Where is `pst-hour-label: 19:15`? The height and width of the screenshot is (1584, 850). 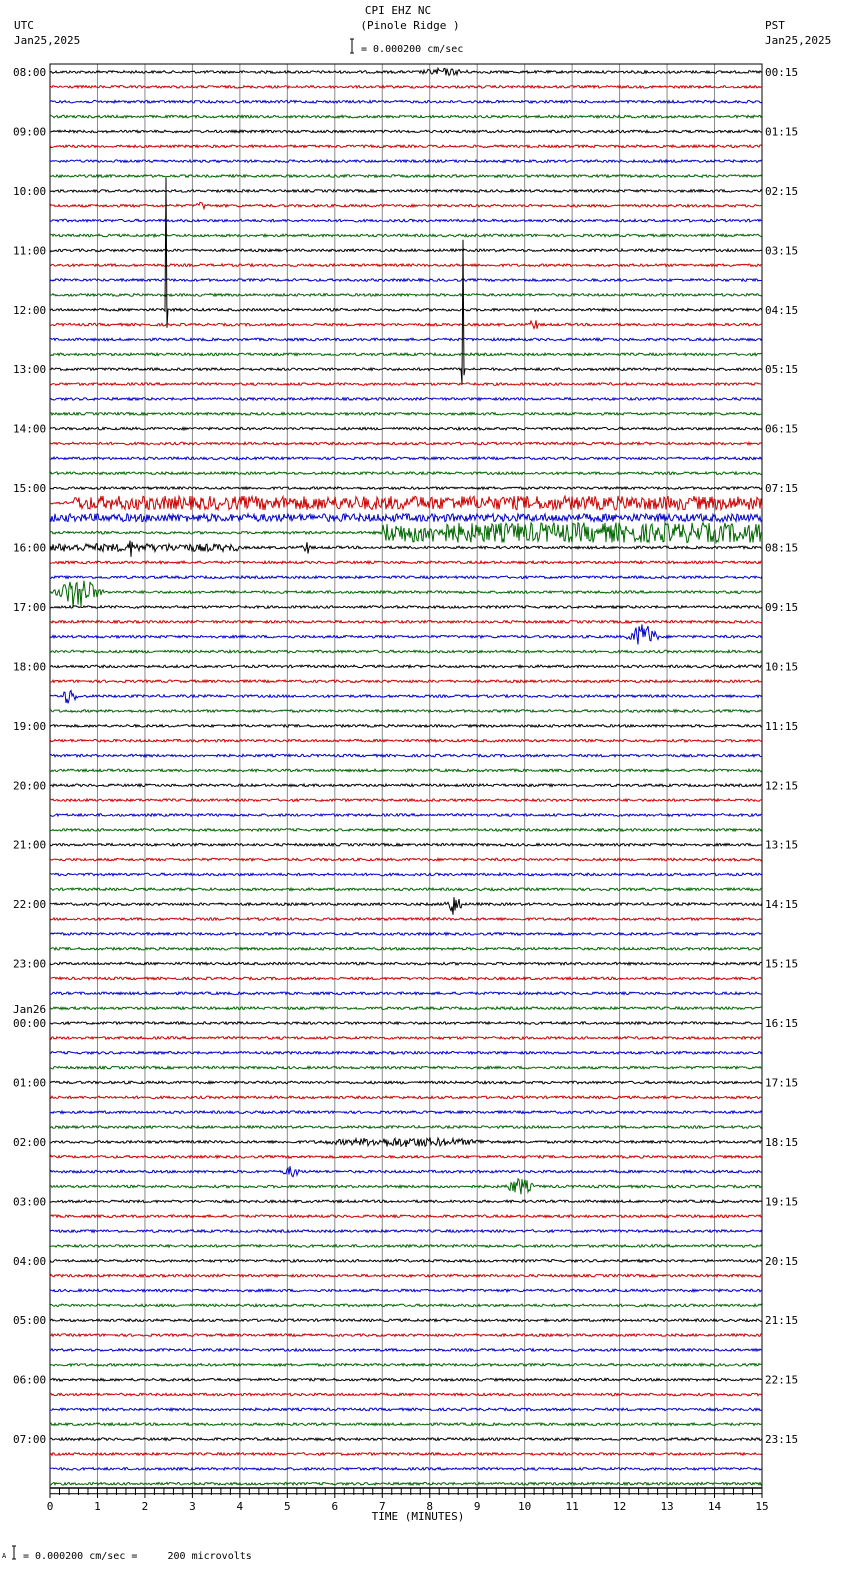 pst-hour-label: 19:15 is located at coordinates (781, 1201).